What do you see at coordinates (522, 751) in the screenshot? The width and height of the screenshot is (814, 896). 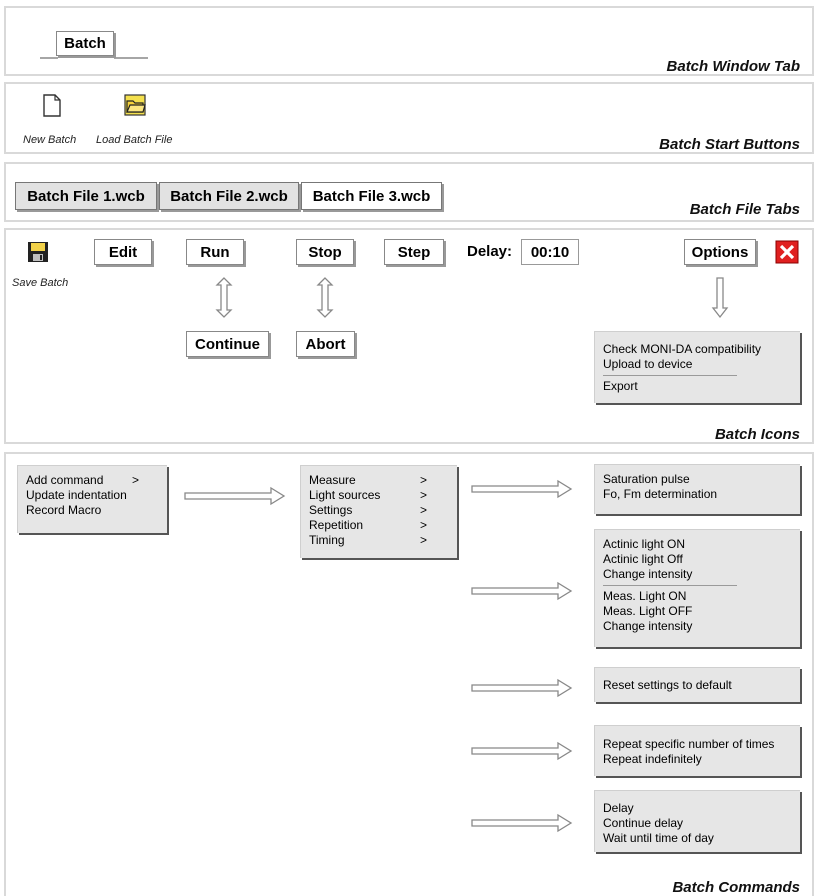 I see `arrow-to-repetition-menu` at bounding box center [522, 751].